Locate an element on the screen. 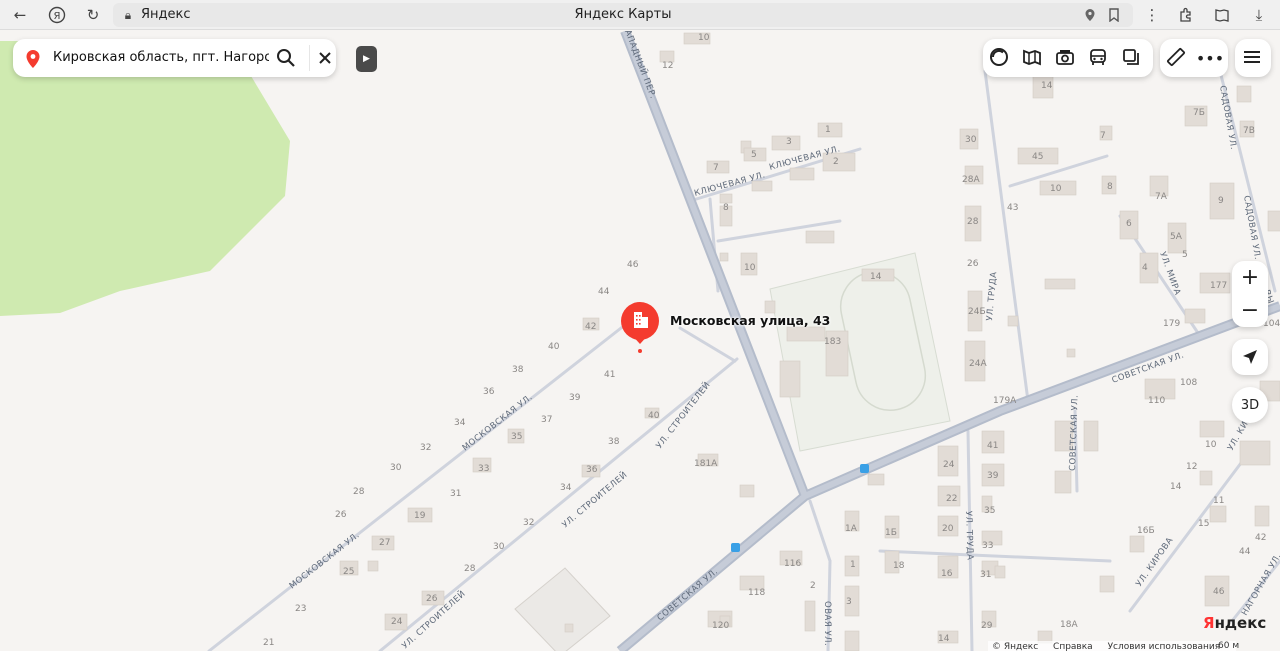  house-number: 177 is located at coordinates (1218, 286).